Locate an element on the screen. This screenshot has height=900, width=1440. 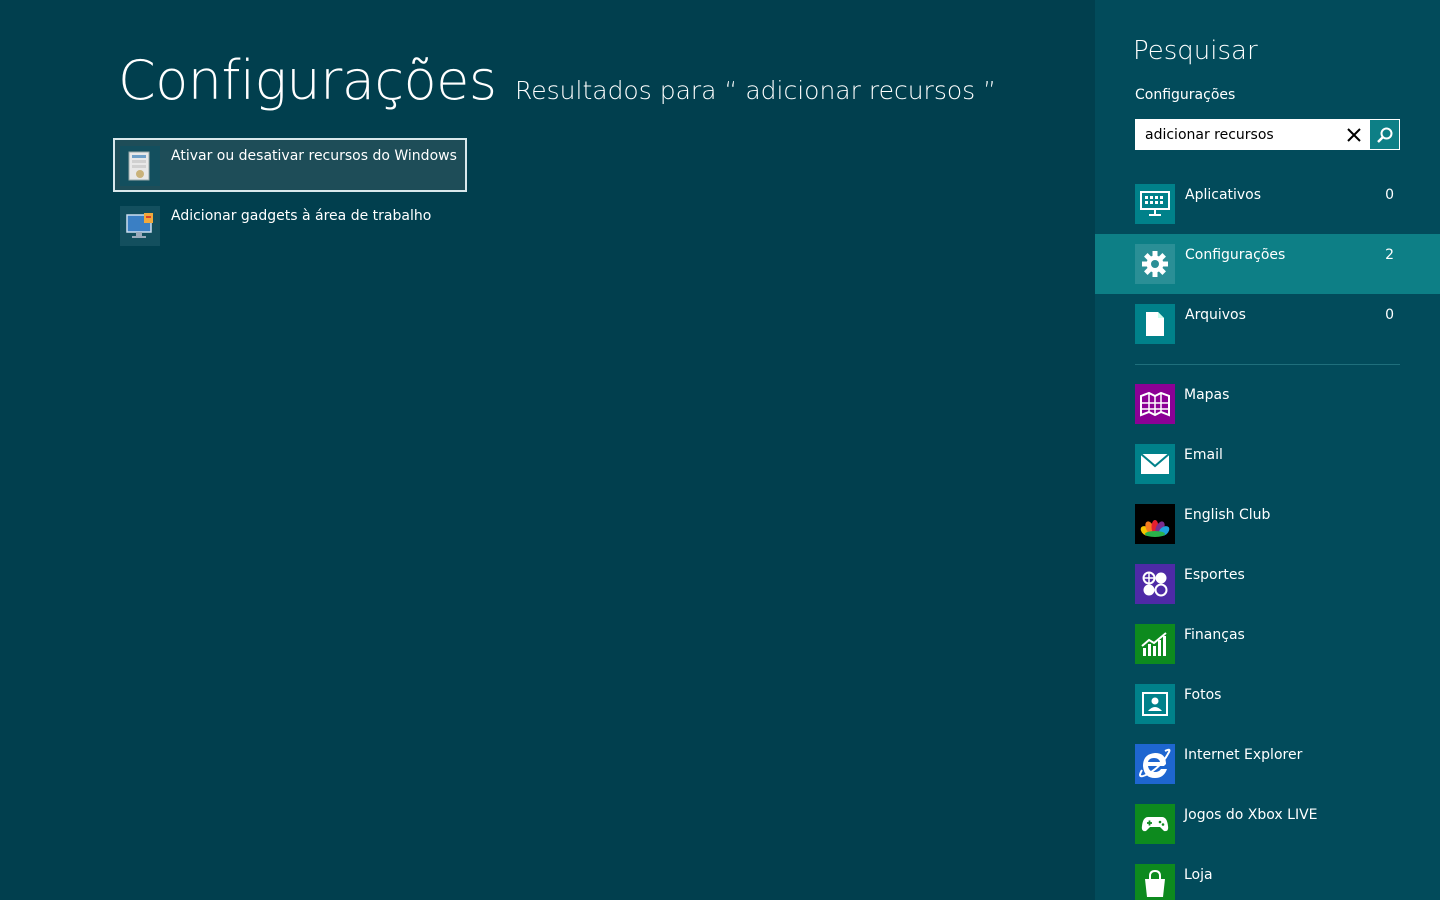
divider is located at coordinates (1267, 364).